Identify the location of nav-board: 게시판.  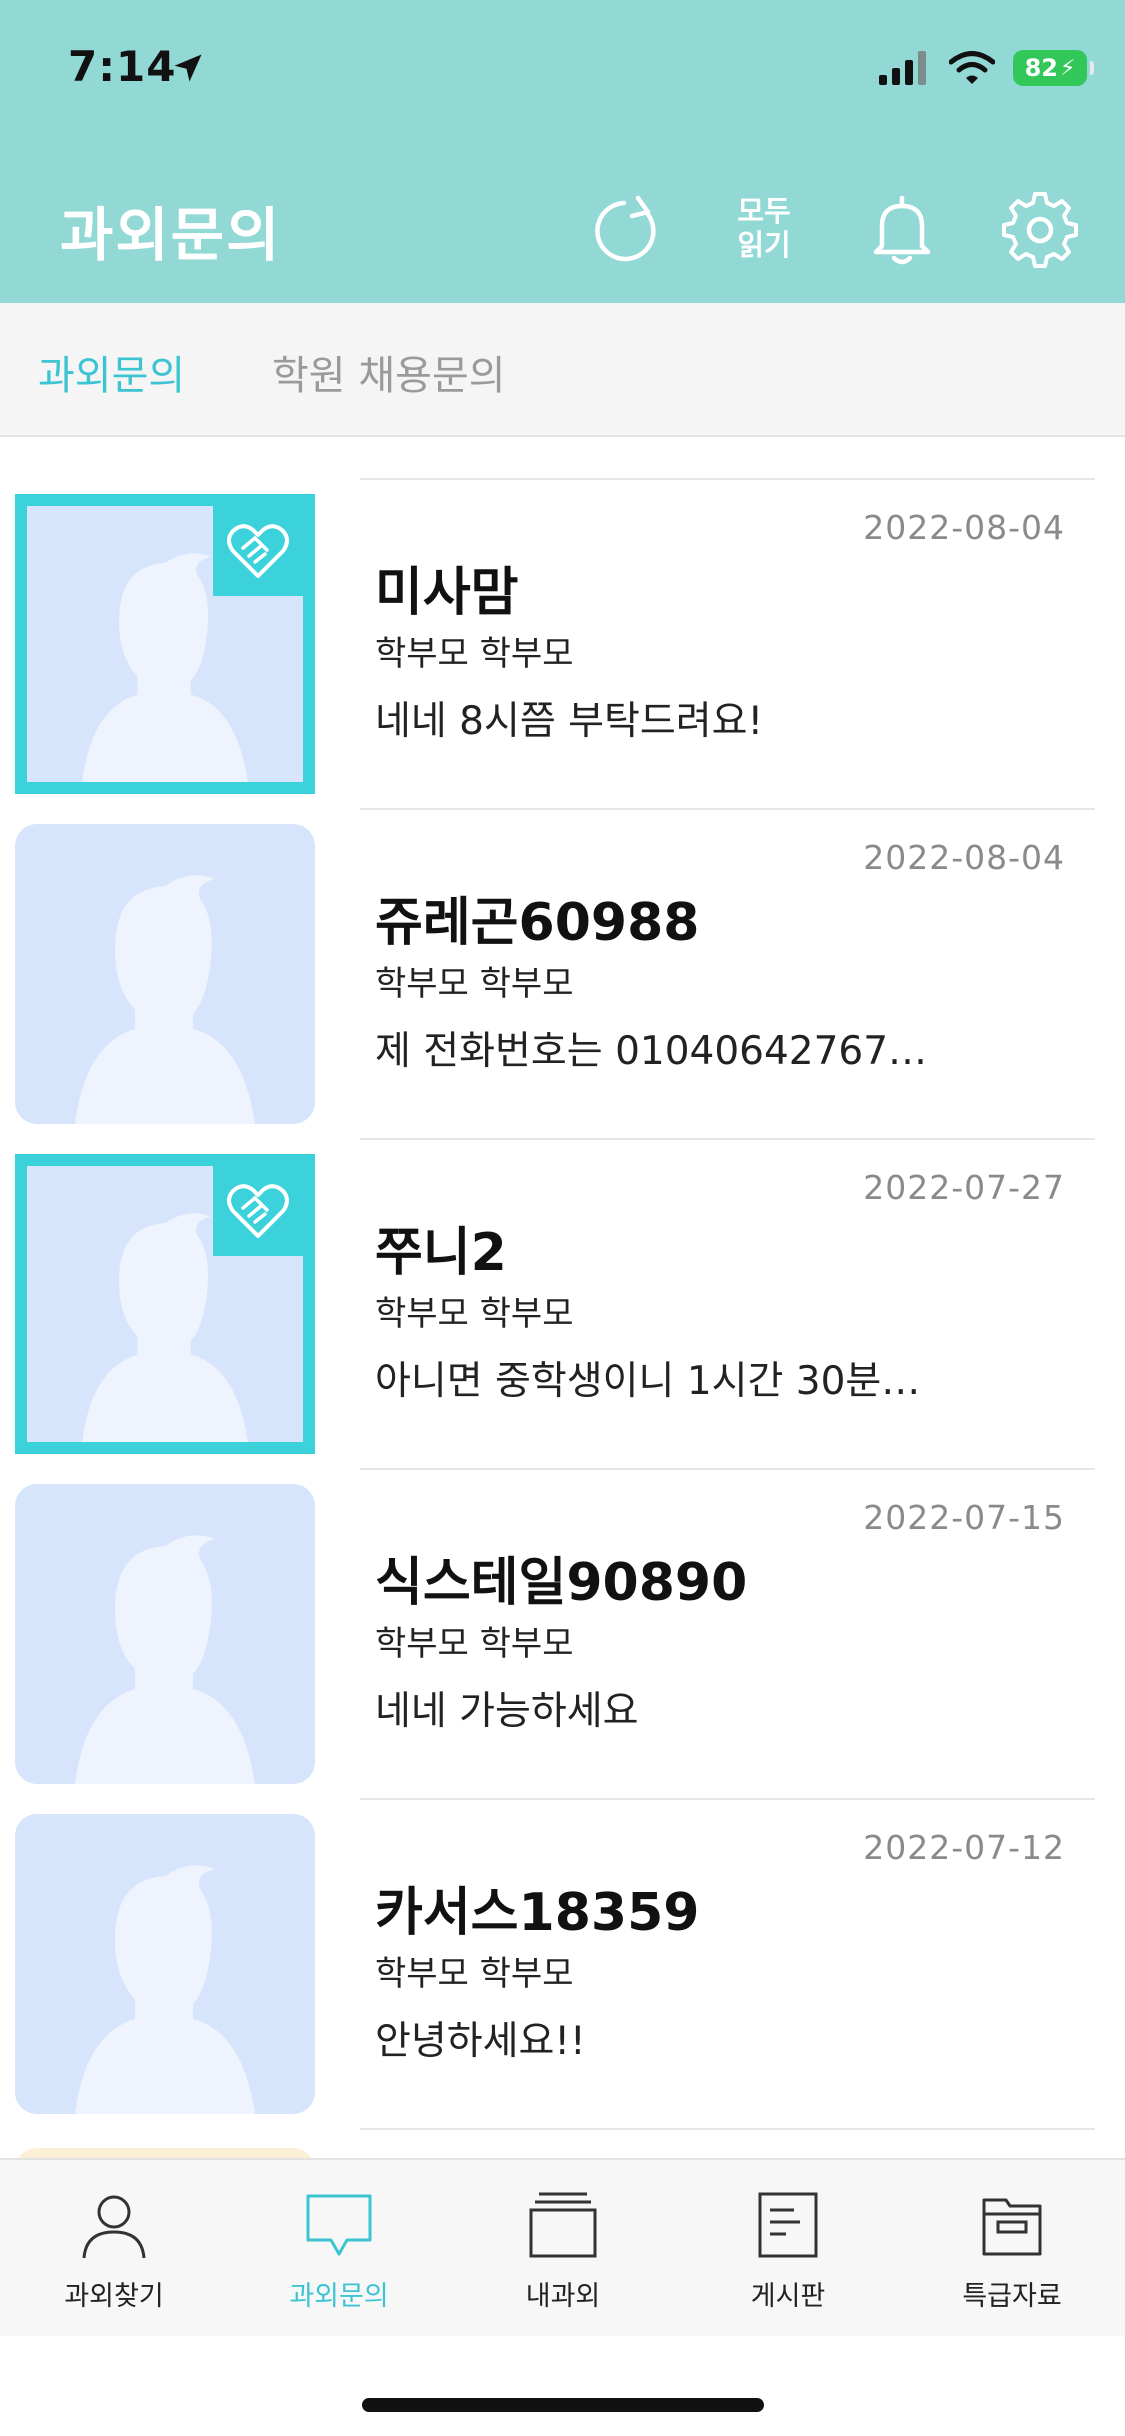
(788, 2251).